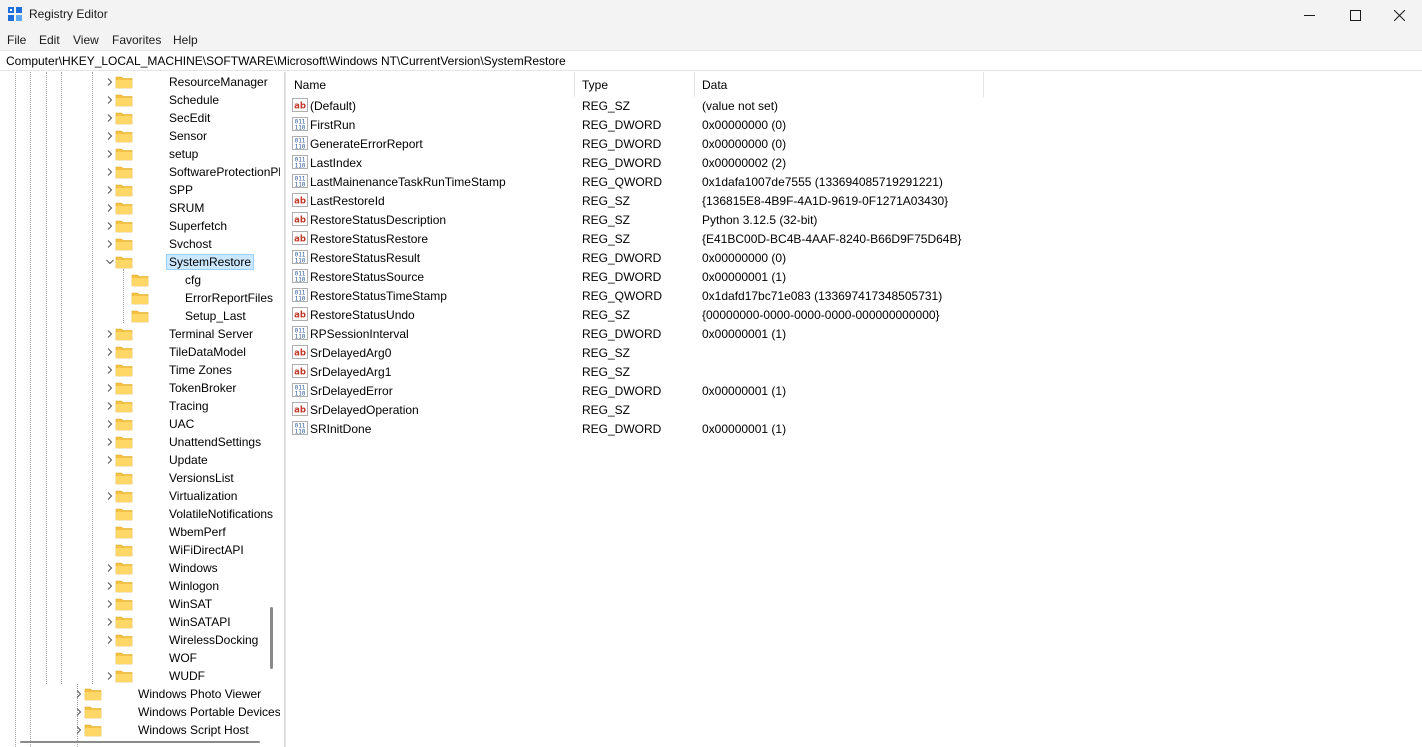  What do you see at coordinates (193, 280) in the screenshot?
I see `tree-item-label: cfg` at bounding box center [193, 280].